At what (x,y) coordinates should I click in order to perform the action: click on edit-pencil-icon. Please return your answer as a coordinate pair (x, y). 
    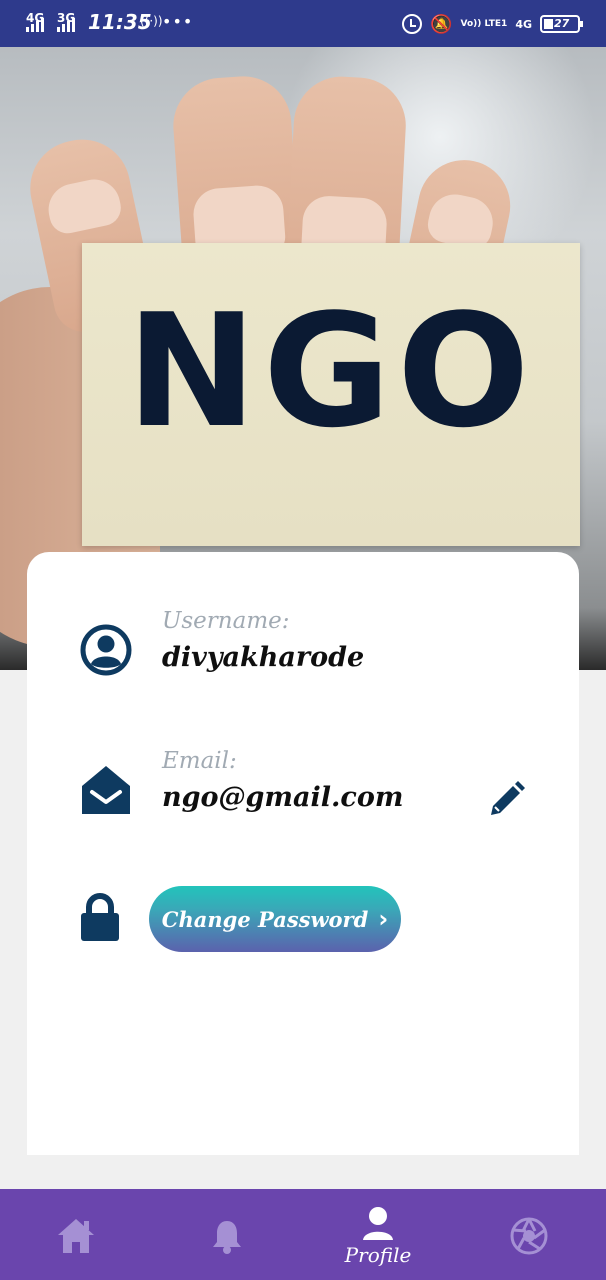
    Looking at the image, I should click on (506, 800).